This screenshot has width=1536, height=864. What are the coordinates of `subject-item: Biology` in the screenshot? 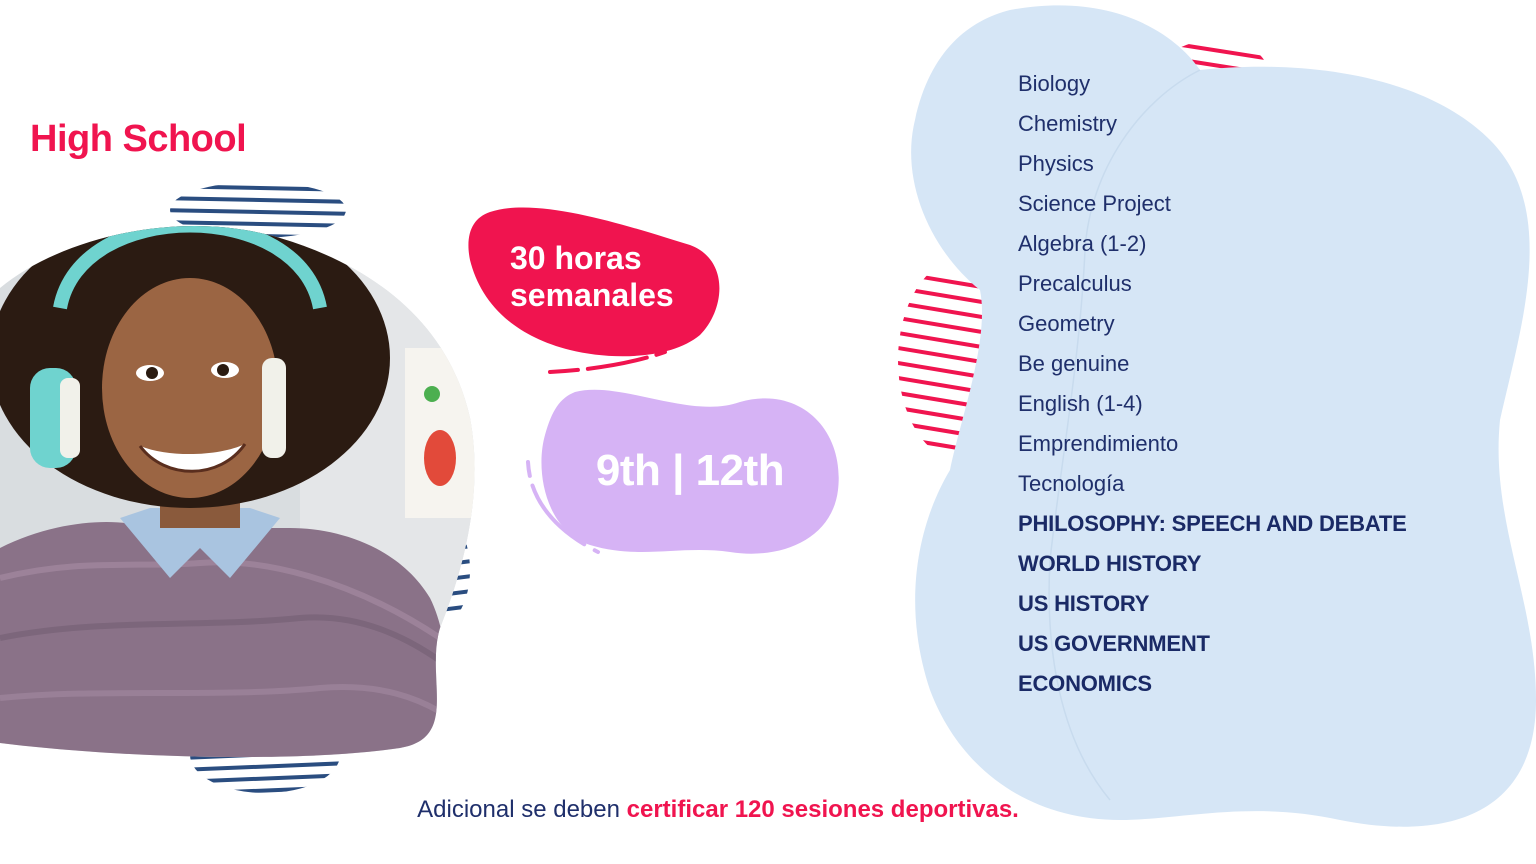 It's located at (1054, 83).